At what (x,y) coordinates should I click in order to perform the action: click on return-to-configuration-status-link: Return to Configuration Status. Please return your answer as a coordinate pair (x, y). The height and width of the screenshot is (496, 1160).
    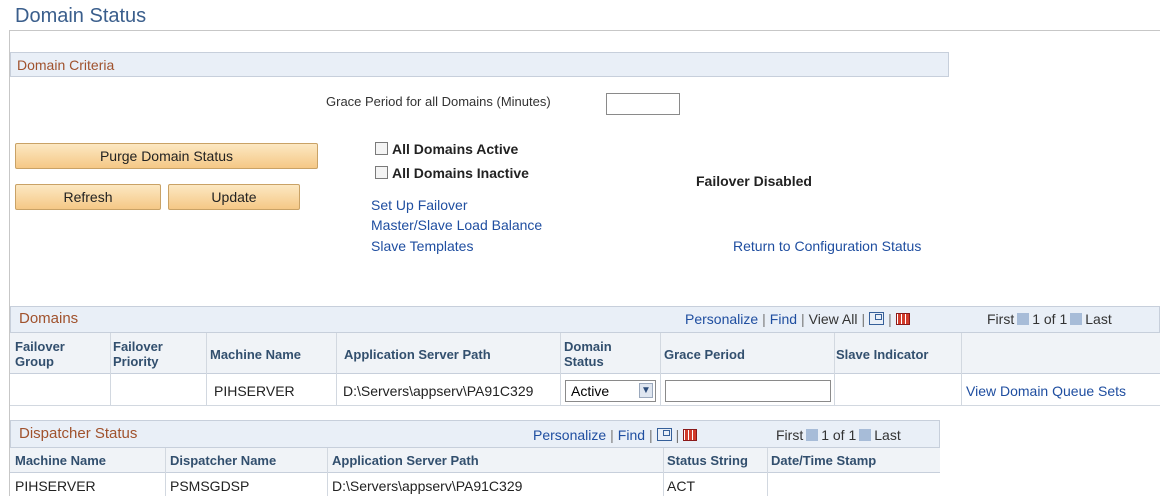
    Looking at the image, I should click on (827, 246).